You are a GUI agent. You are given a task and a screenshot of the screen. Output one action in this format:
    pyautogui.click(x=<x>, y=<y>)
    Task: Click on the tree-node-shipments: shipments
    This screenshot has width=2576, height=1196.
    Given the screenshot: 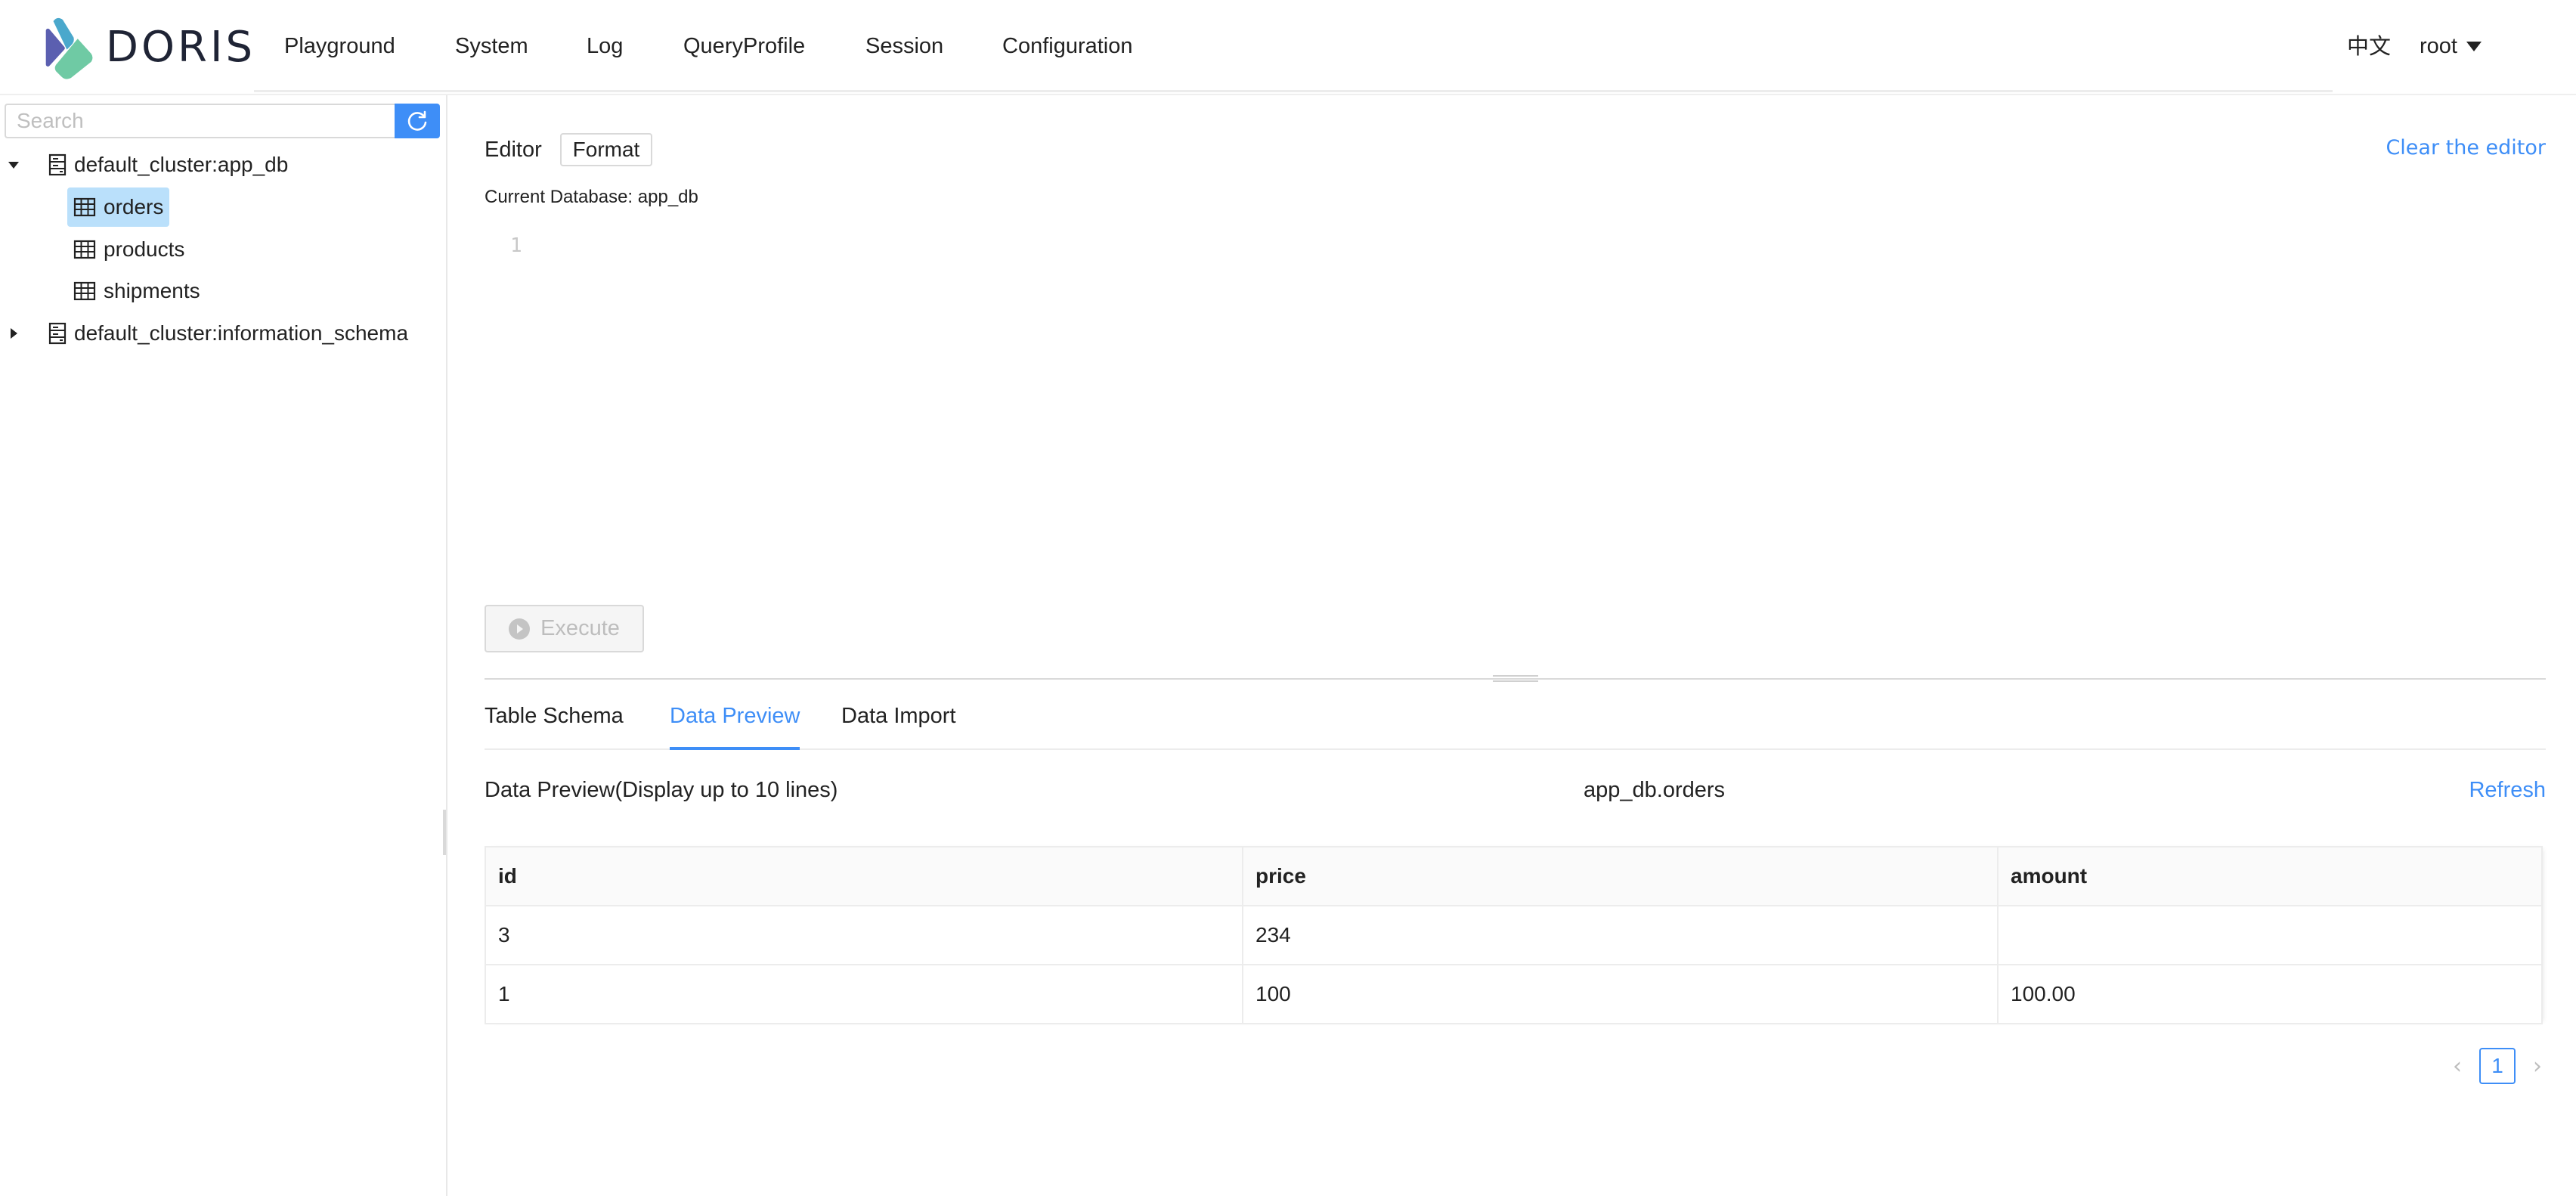 What is the action you would take?
    pyautogui.click(x=223, y=291)
    